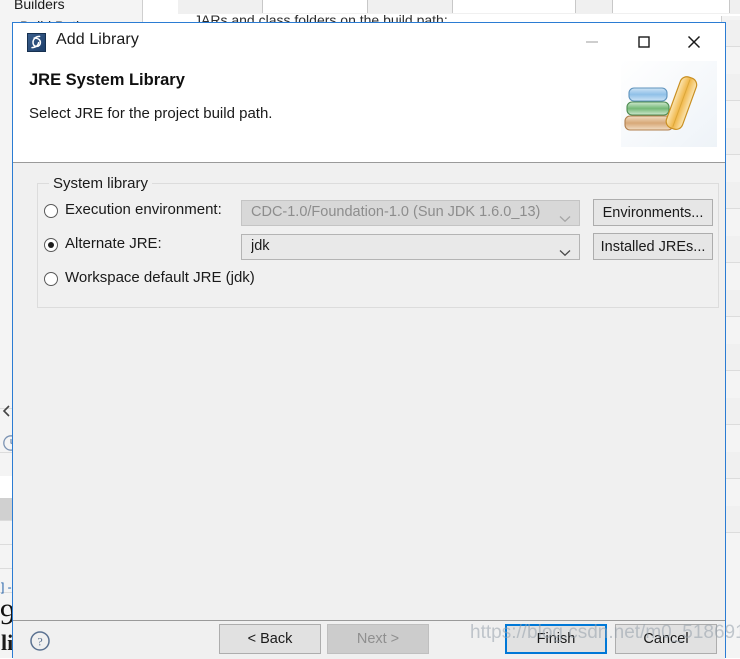 Image resolution: width=740 pixels, height=659 pixels. I want to click on maximize-icon, so click(644, 42).